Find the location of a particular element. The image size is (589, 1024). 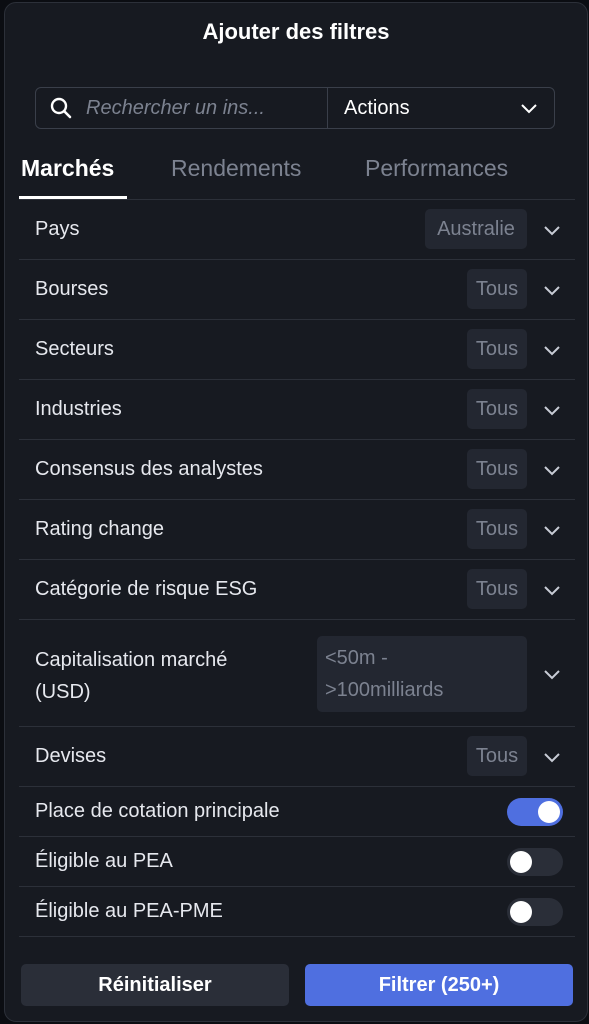

filter-value-pill: Australie is located at coordinates (476, 229).